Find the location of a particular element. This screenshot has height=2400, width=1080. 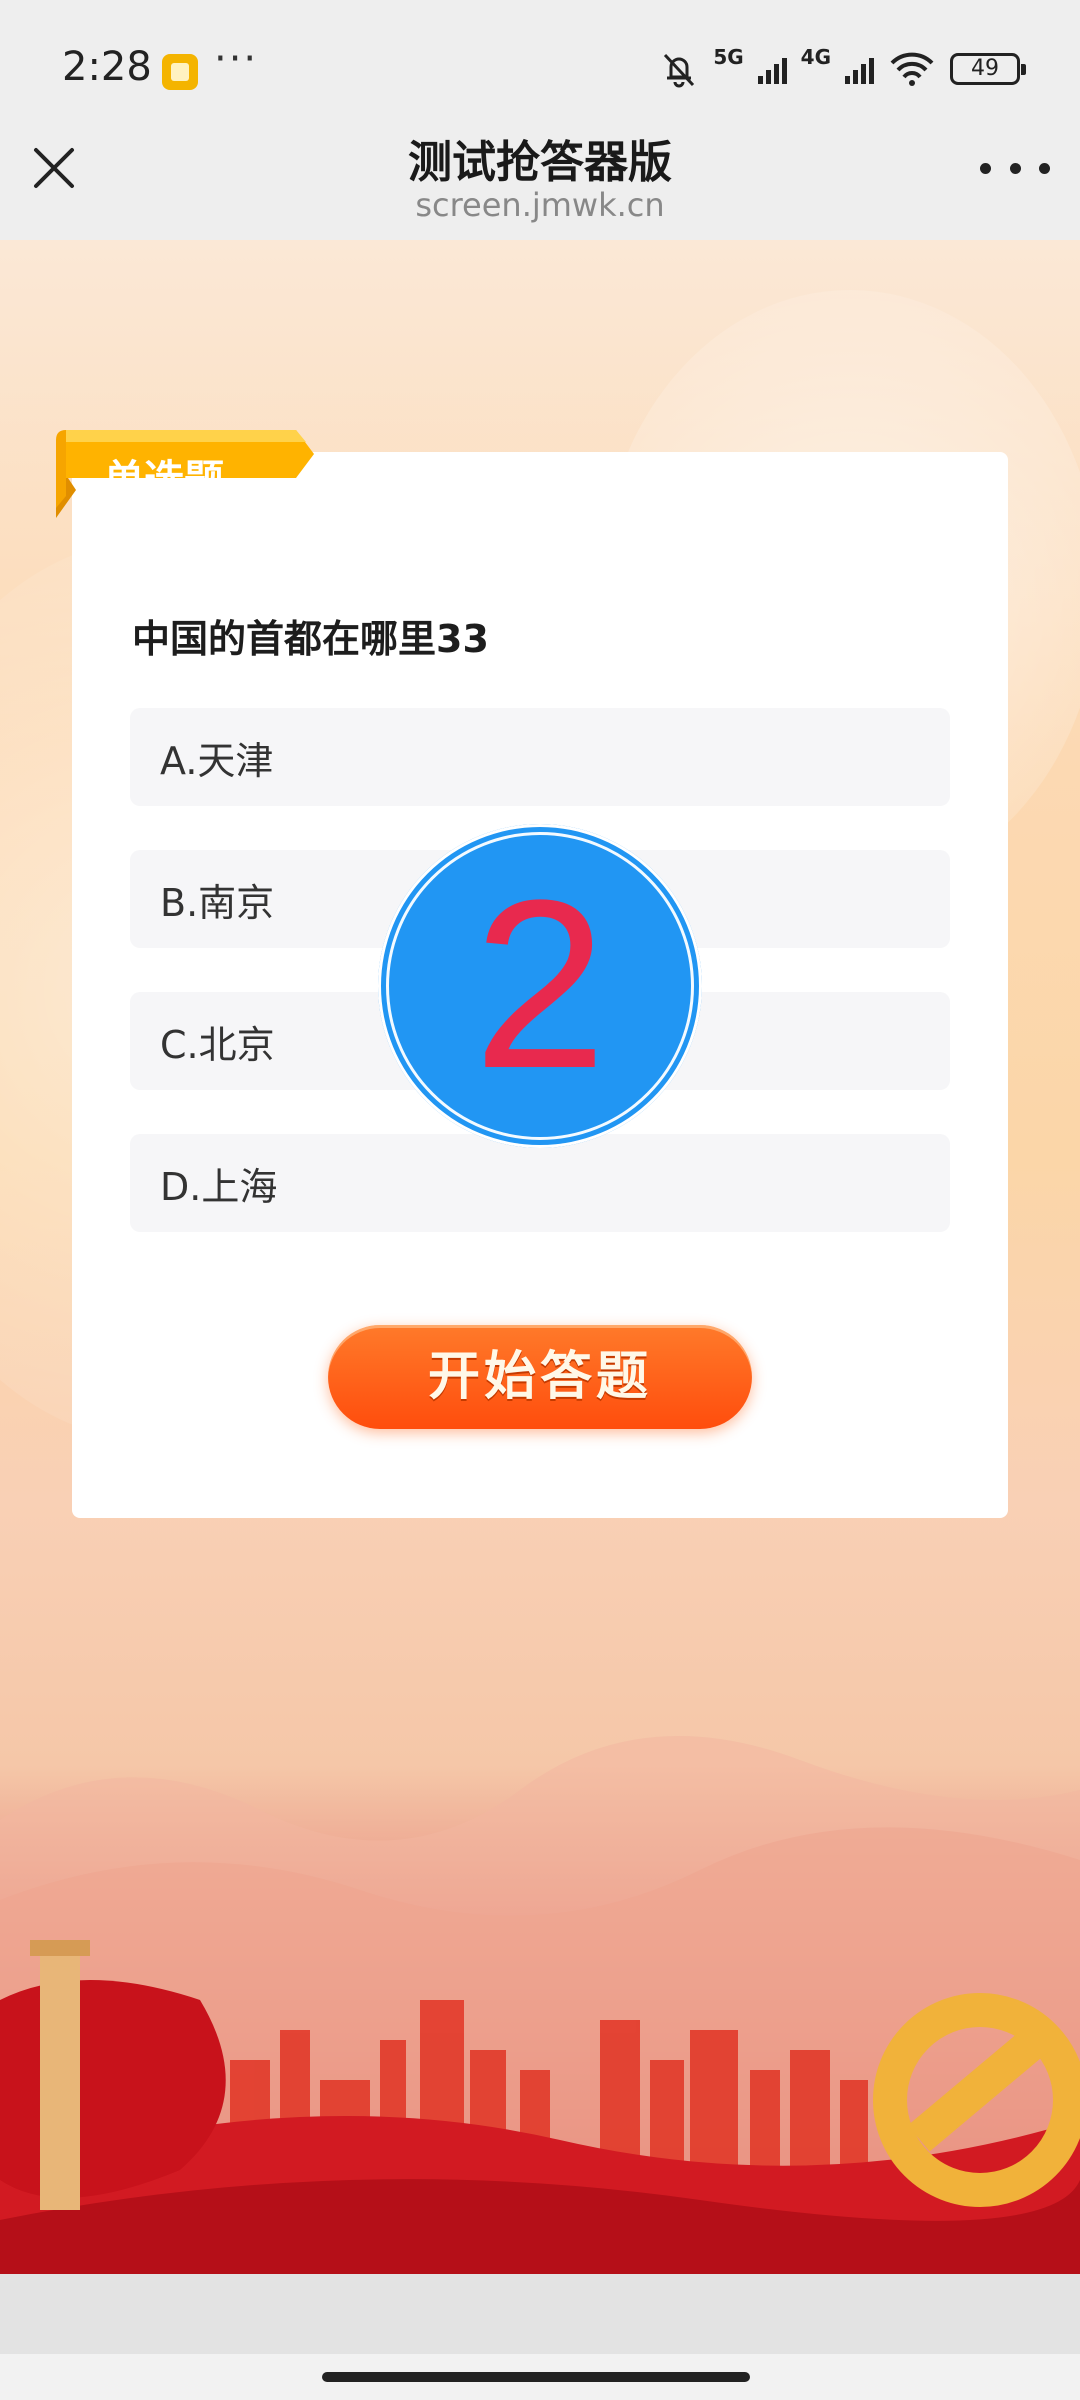

bottom-toolbar is located at coordinates (540, 2314).